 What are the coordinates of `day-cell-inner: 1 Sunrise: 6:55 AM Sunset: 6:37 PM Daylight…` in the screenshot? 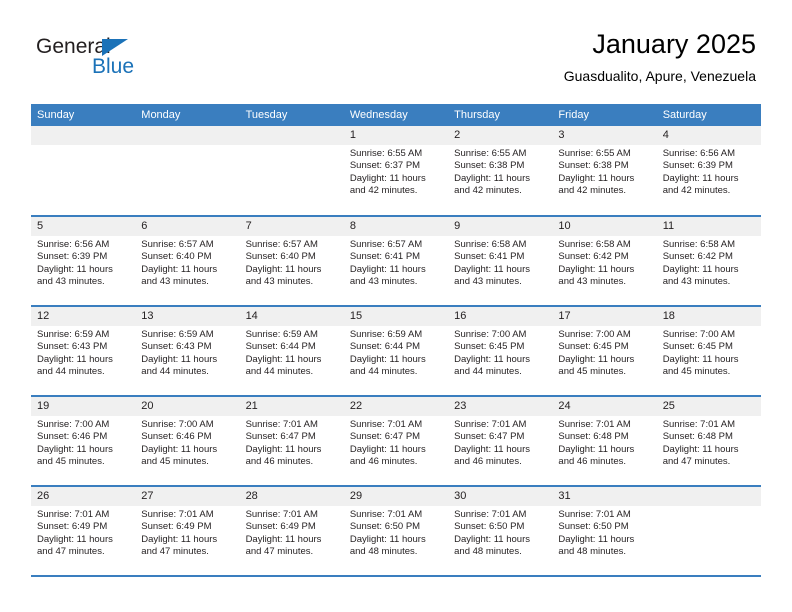 It's located at (396, 170).